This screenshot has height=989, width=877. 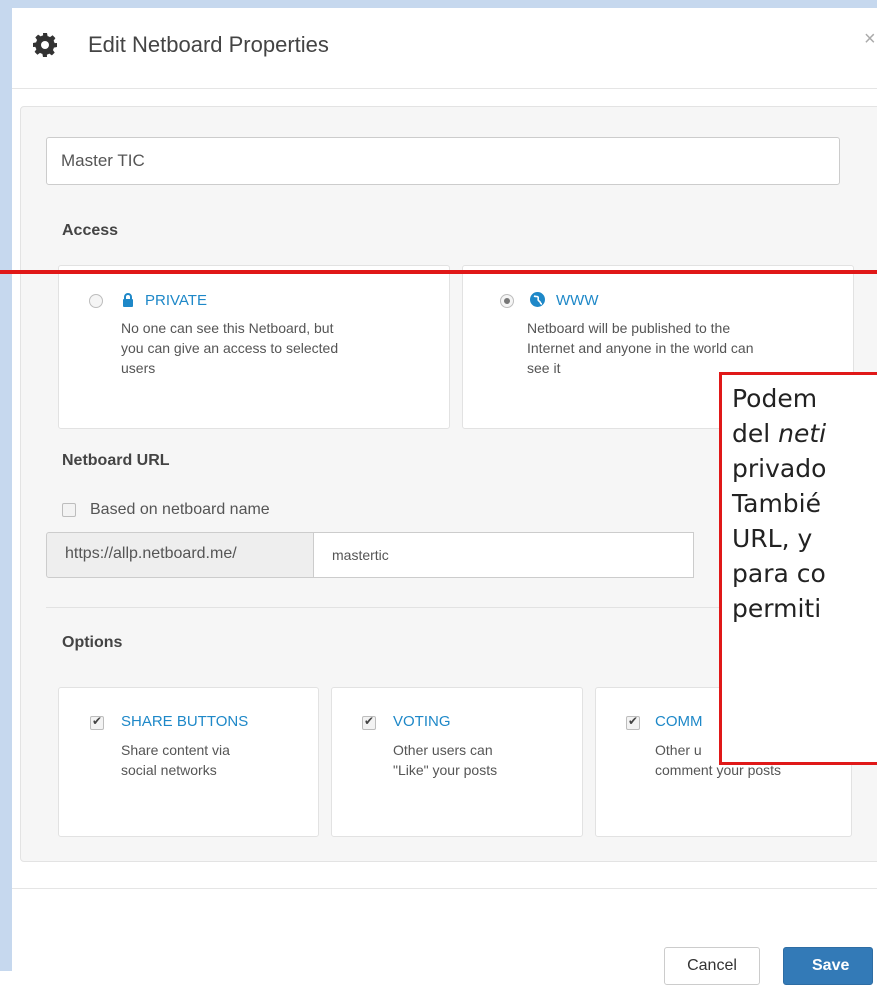 I want to click on annotation-line: del neti, so click(x=804, y=433).